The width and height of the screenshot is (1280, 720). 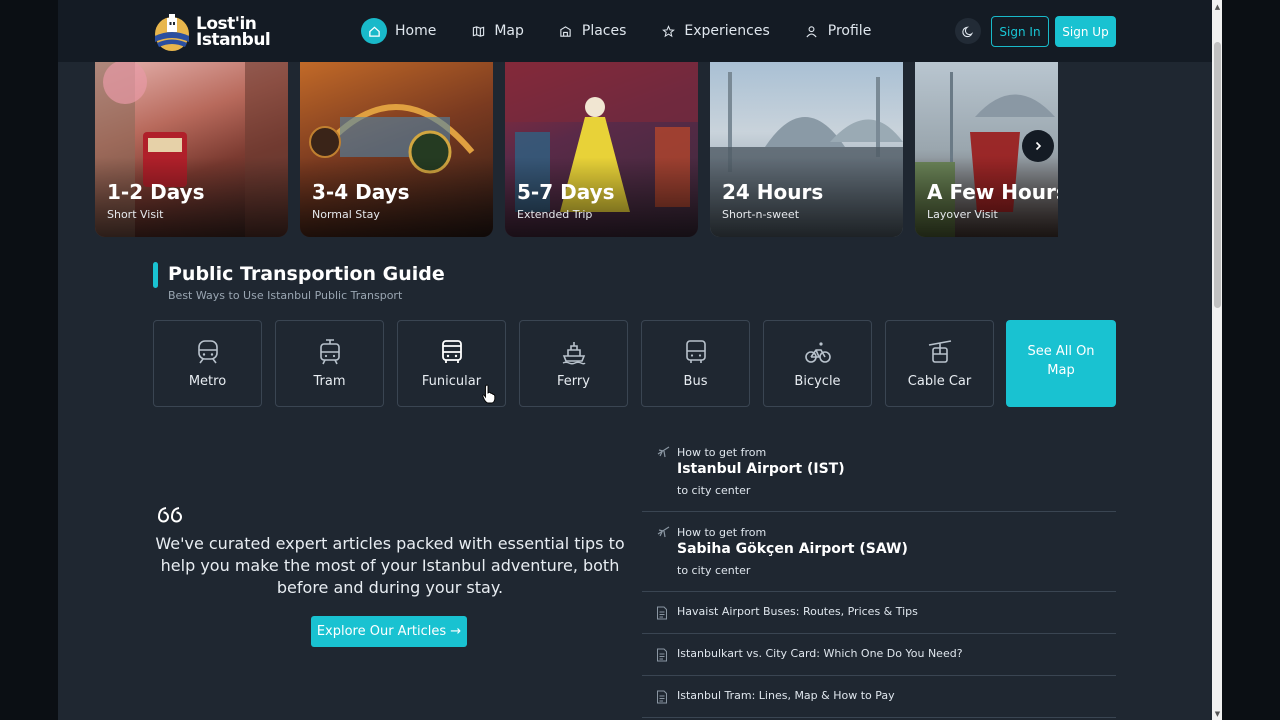 What do you see at coordinates (695, 363) in the screenshot?
I see `transport-bus: Bus` at bounding box center [695, 363].